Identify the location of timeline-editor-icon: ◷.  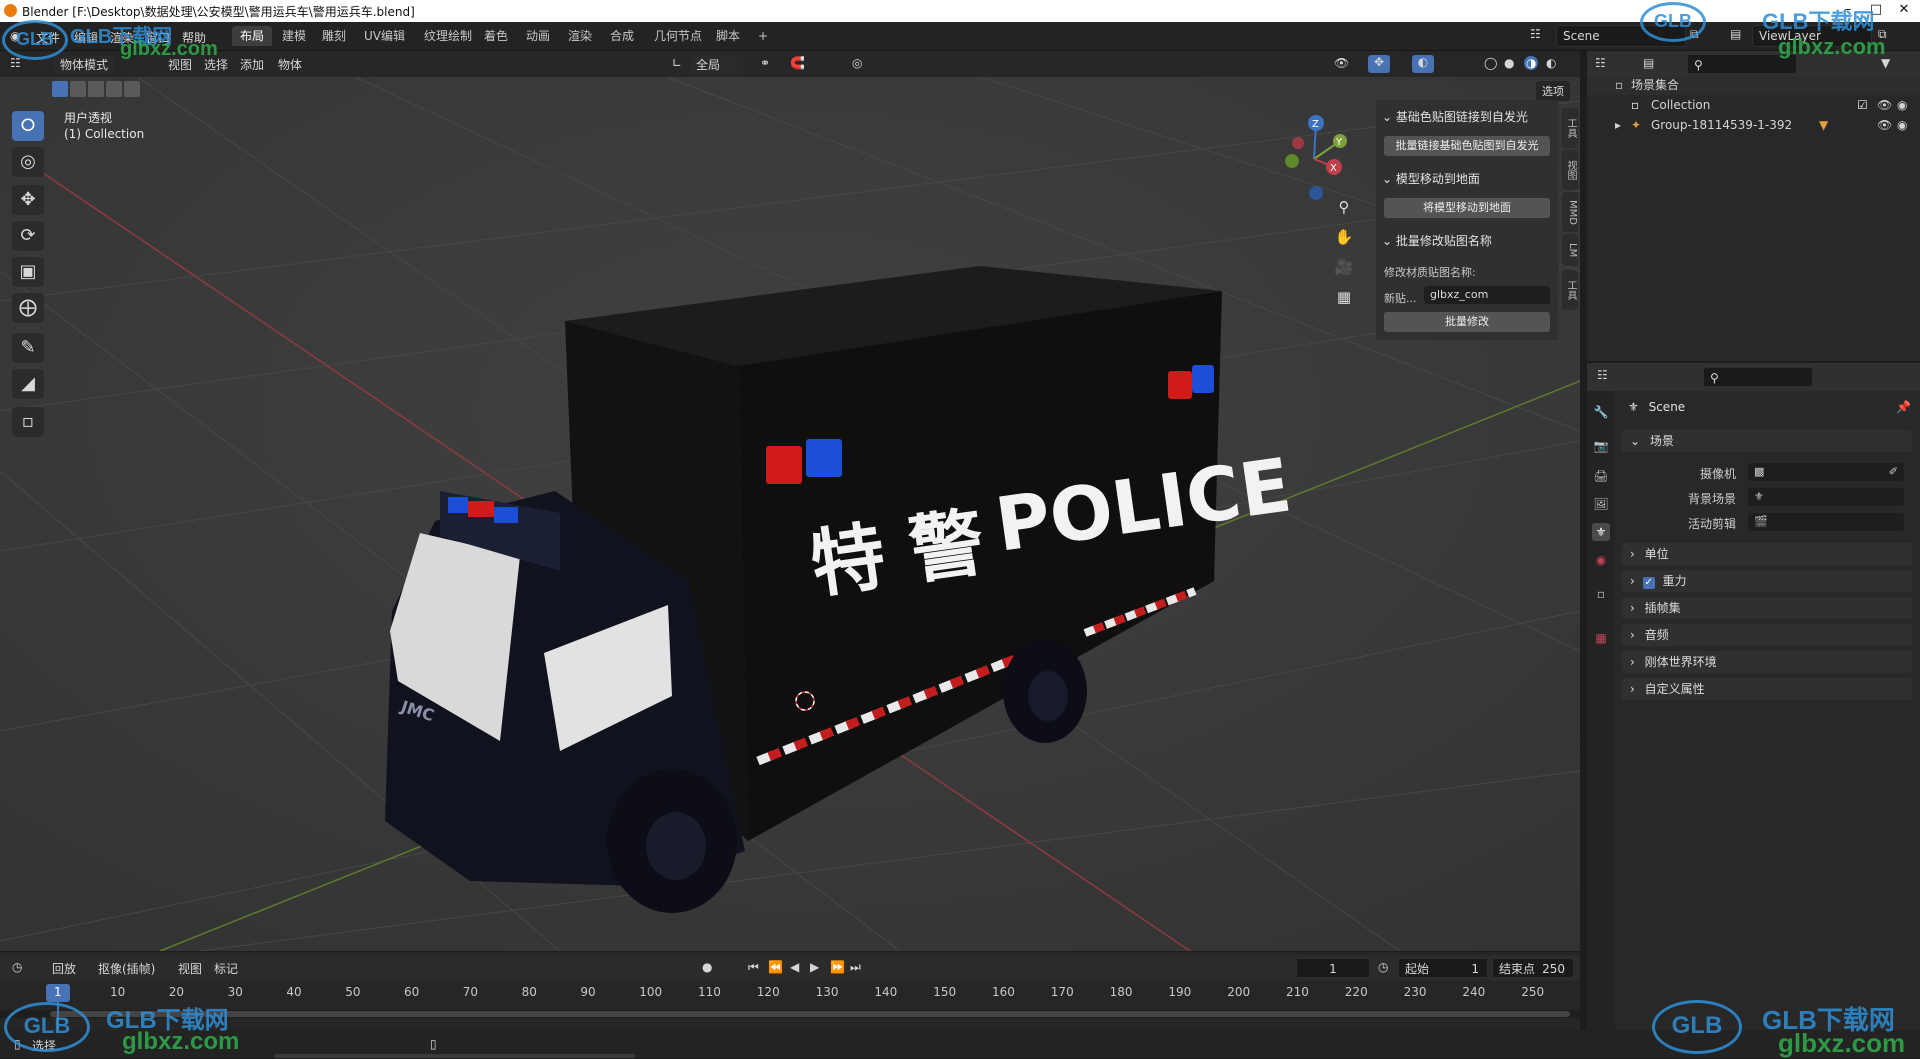
(17, 967).